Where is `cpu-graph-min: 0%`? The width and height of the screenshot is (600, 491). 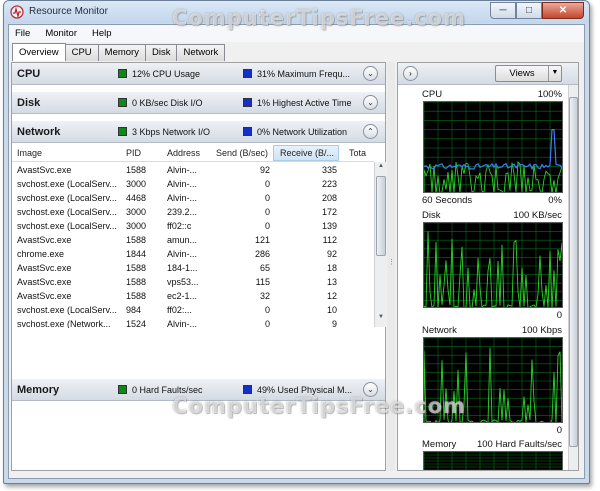
cpu-graph-min: 0% is located at coordinates (555, 200).